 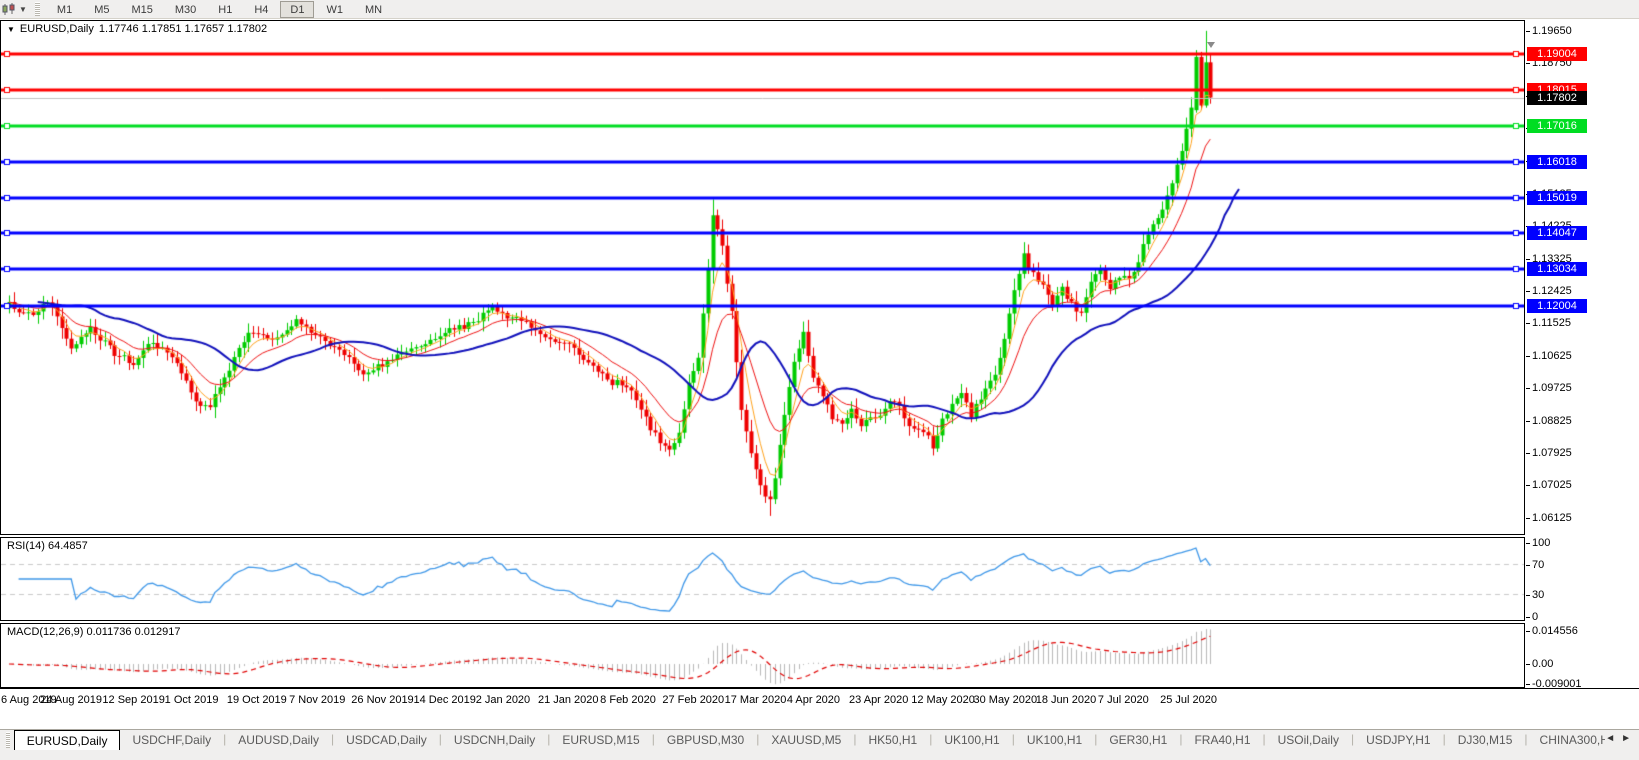 What do you see at coordinates (1005, 700) in the screenshot?
I see `date-tick-label: 30 May 2020` at bounding box center [1005, 700].